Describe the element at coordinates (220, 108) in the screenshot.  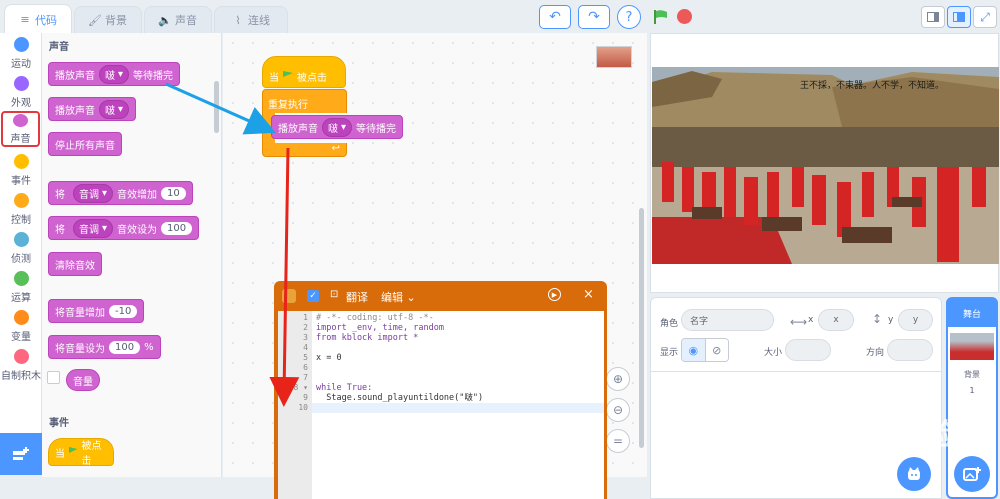
I see `blue-arrow` at that location.